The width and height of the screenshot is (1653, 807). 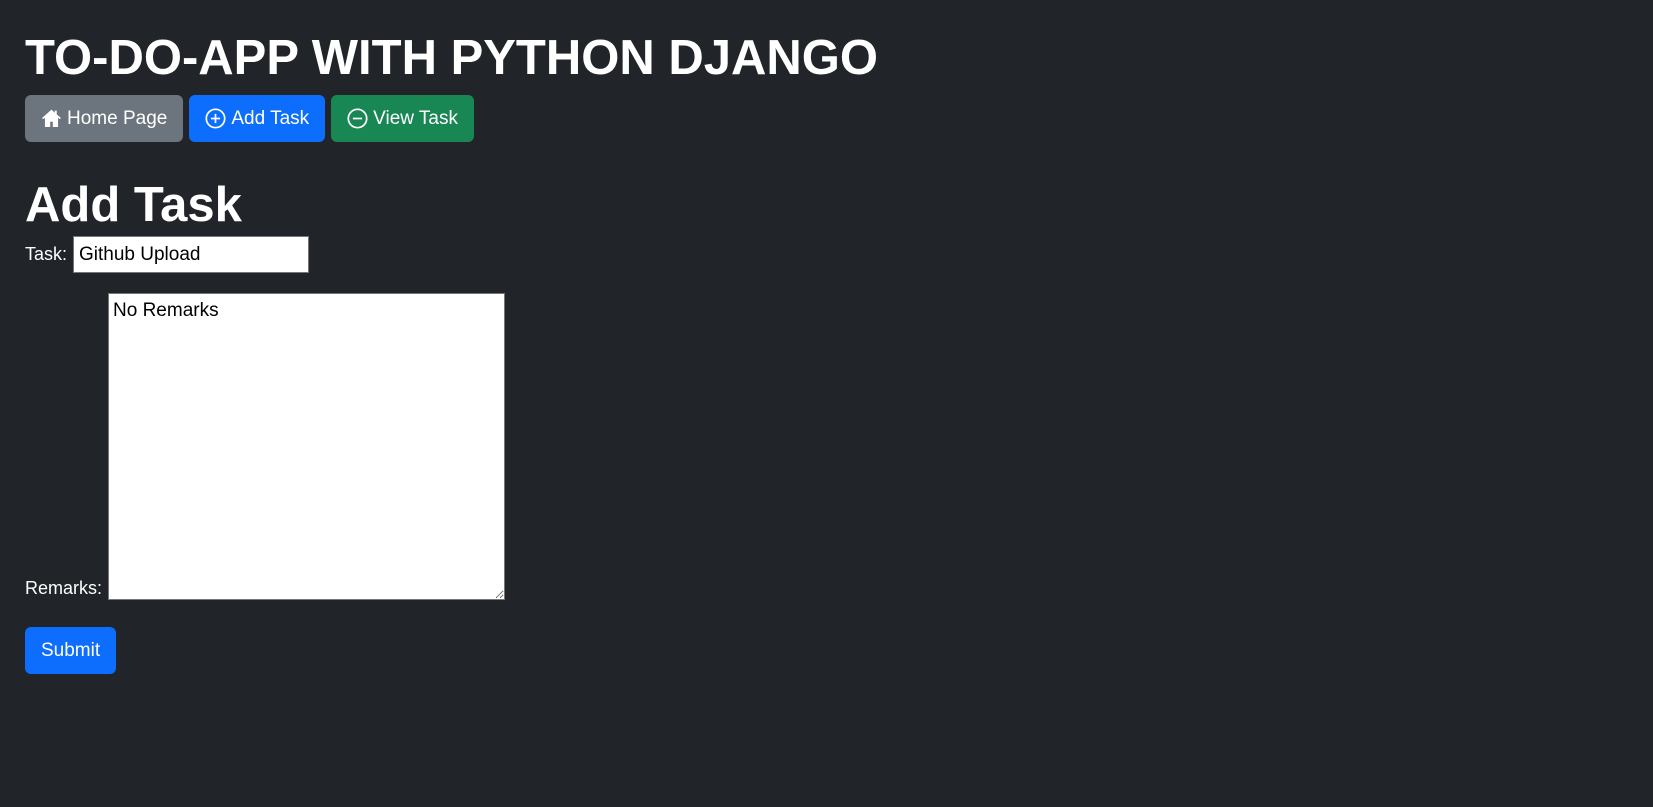 I want to click on task-label: Task:, so click(x=46, y=254).